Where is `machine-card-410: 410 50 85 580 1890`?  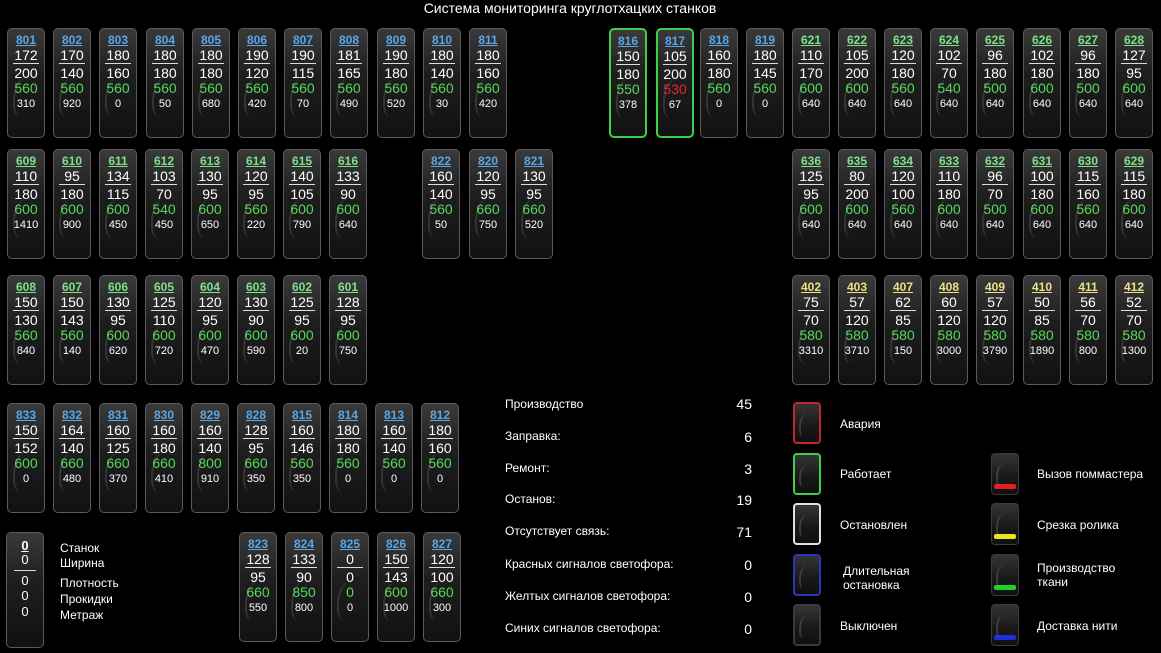 machine-card-410: 410 50 85 580 1890 is located at coordinates (1042, 330).